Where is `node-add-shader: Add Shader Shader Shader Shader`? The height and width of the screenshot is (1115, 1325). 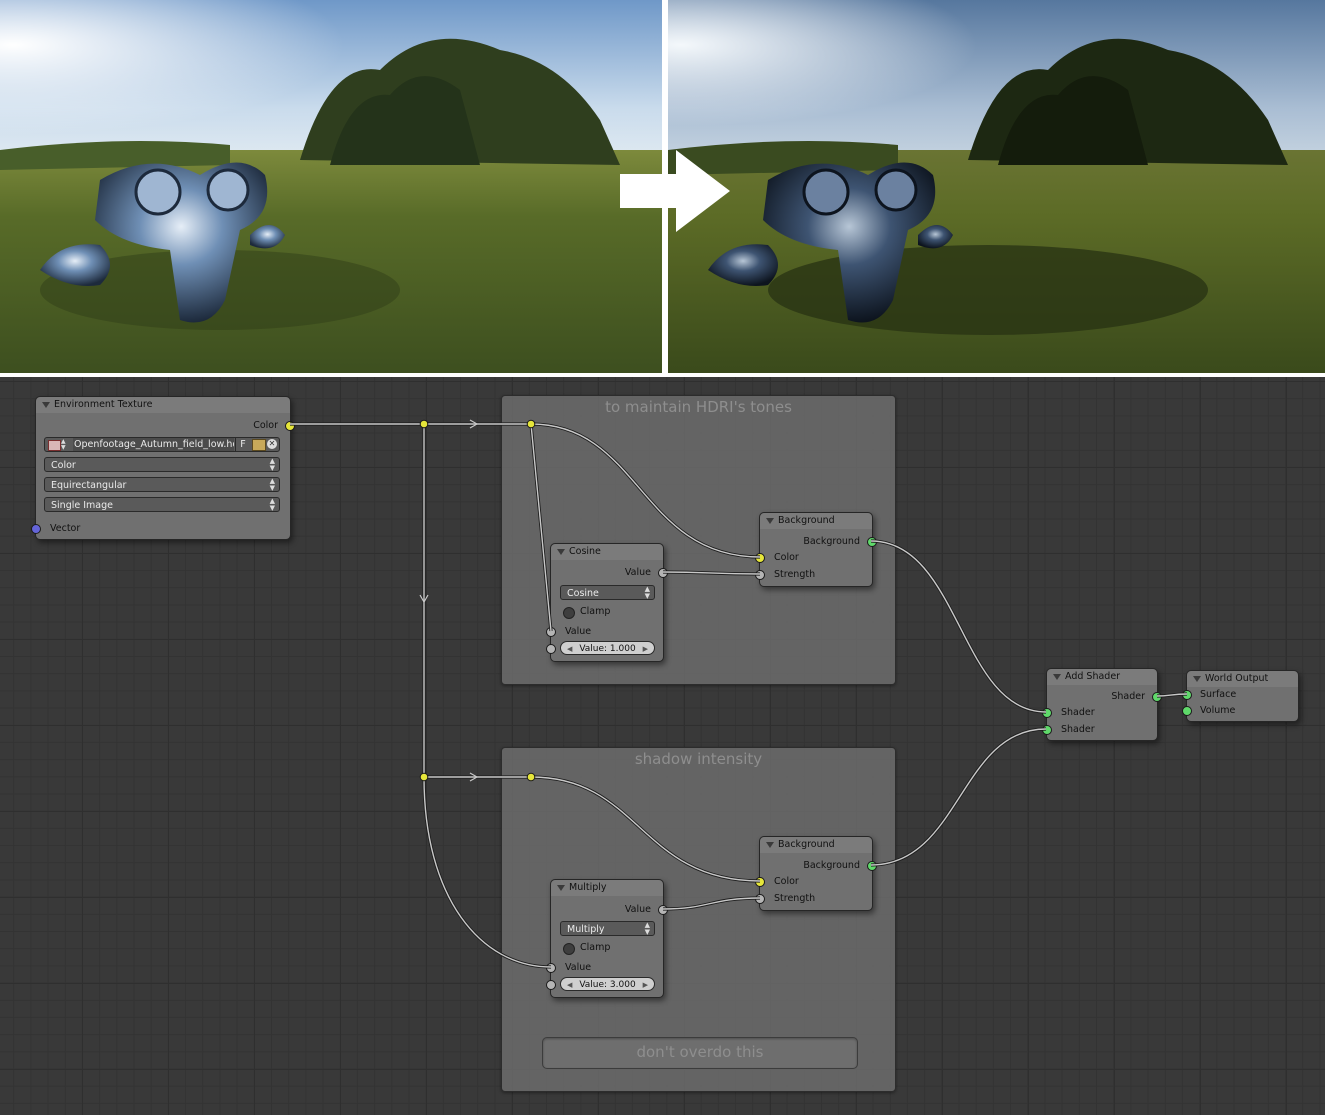 node-add-shader: Add Shader Shader Shader Shader is located at coordinates (1102, 704).